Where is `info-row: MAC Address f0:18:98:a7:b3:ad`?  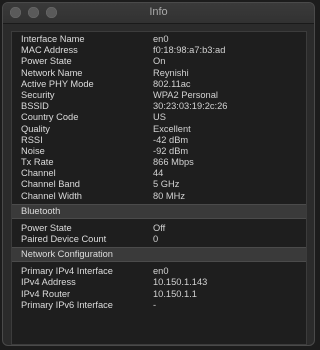 info-row: MAC Address f0:18:98:a7:b3:ad is located at coordinates (159, 50).